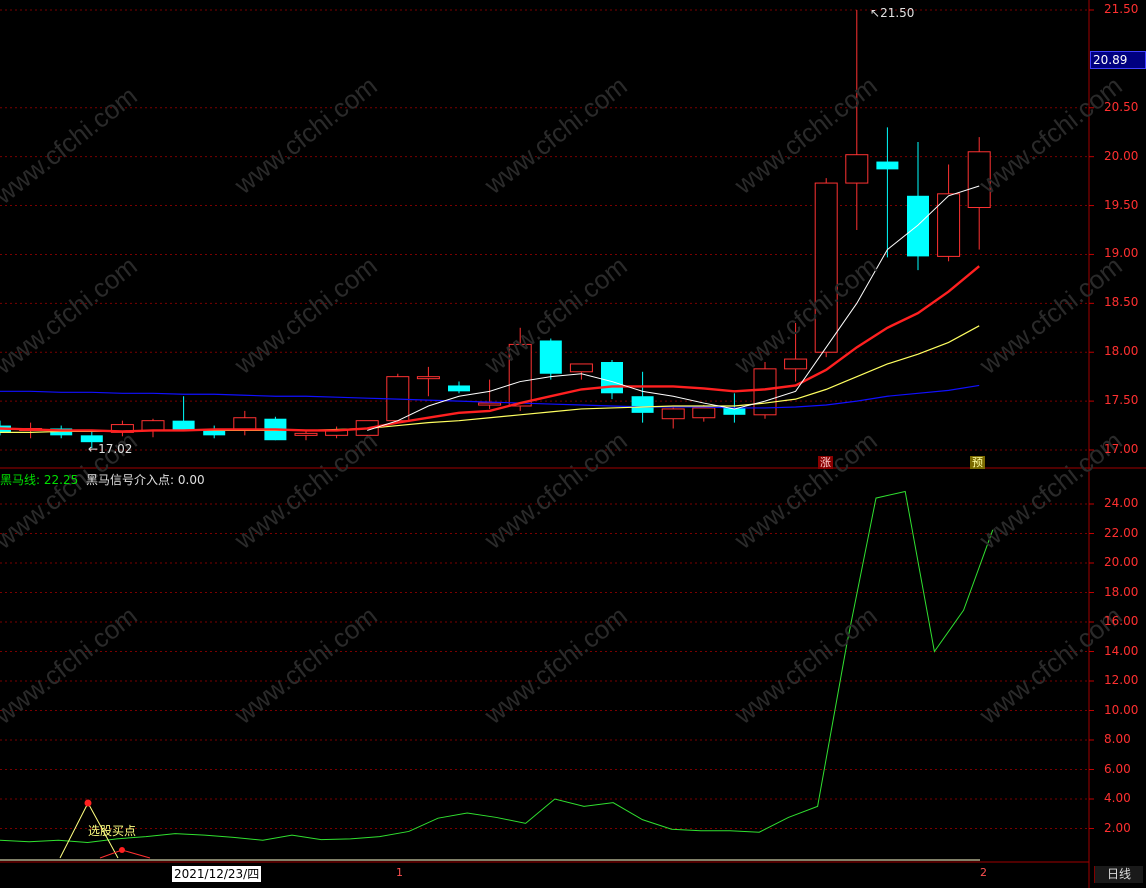 This screenshot has width=1146, height=888. I want to click on current-price-label: 20.89, so click(1118, 60).